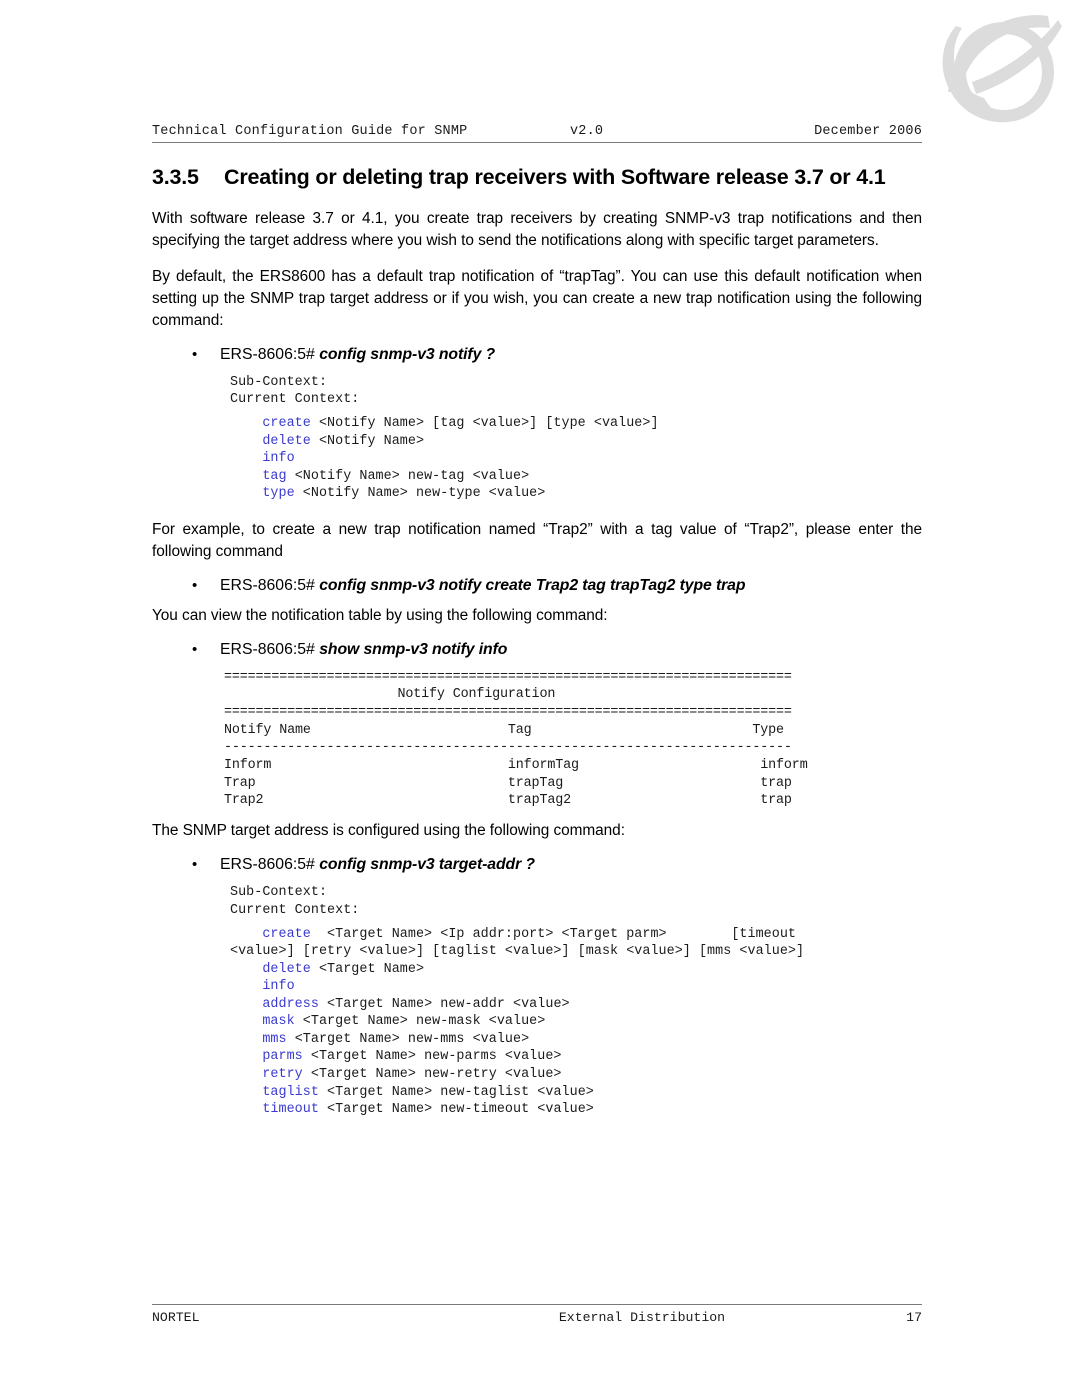 The width and height of the screenshot is (1080, 1397). Describe the element at coordinates (587, 131) in the screenshot. I see `header-version: v2.0` at that location.